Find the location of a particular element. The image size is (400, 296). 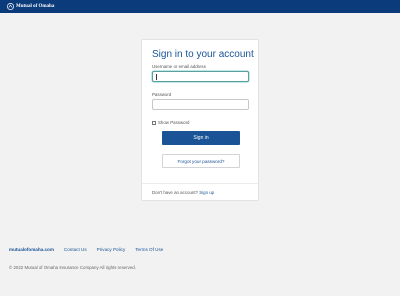

brand-logo: Mutual of Omaha is located at coordinates (30, 6).